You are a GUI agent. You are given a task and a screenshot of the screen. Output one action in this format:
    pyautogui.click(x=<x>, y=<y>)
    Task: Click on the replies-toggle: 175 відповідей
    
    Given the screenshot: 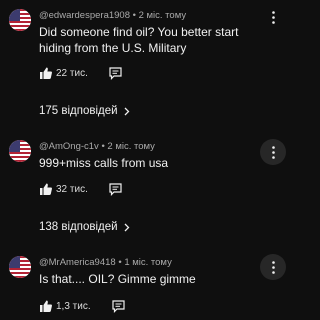 What is the action you would take?
    pyautogui.click(x=84, y=111)
    